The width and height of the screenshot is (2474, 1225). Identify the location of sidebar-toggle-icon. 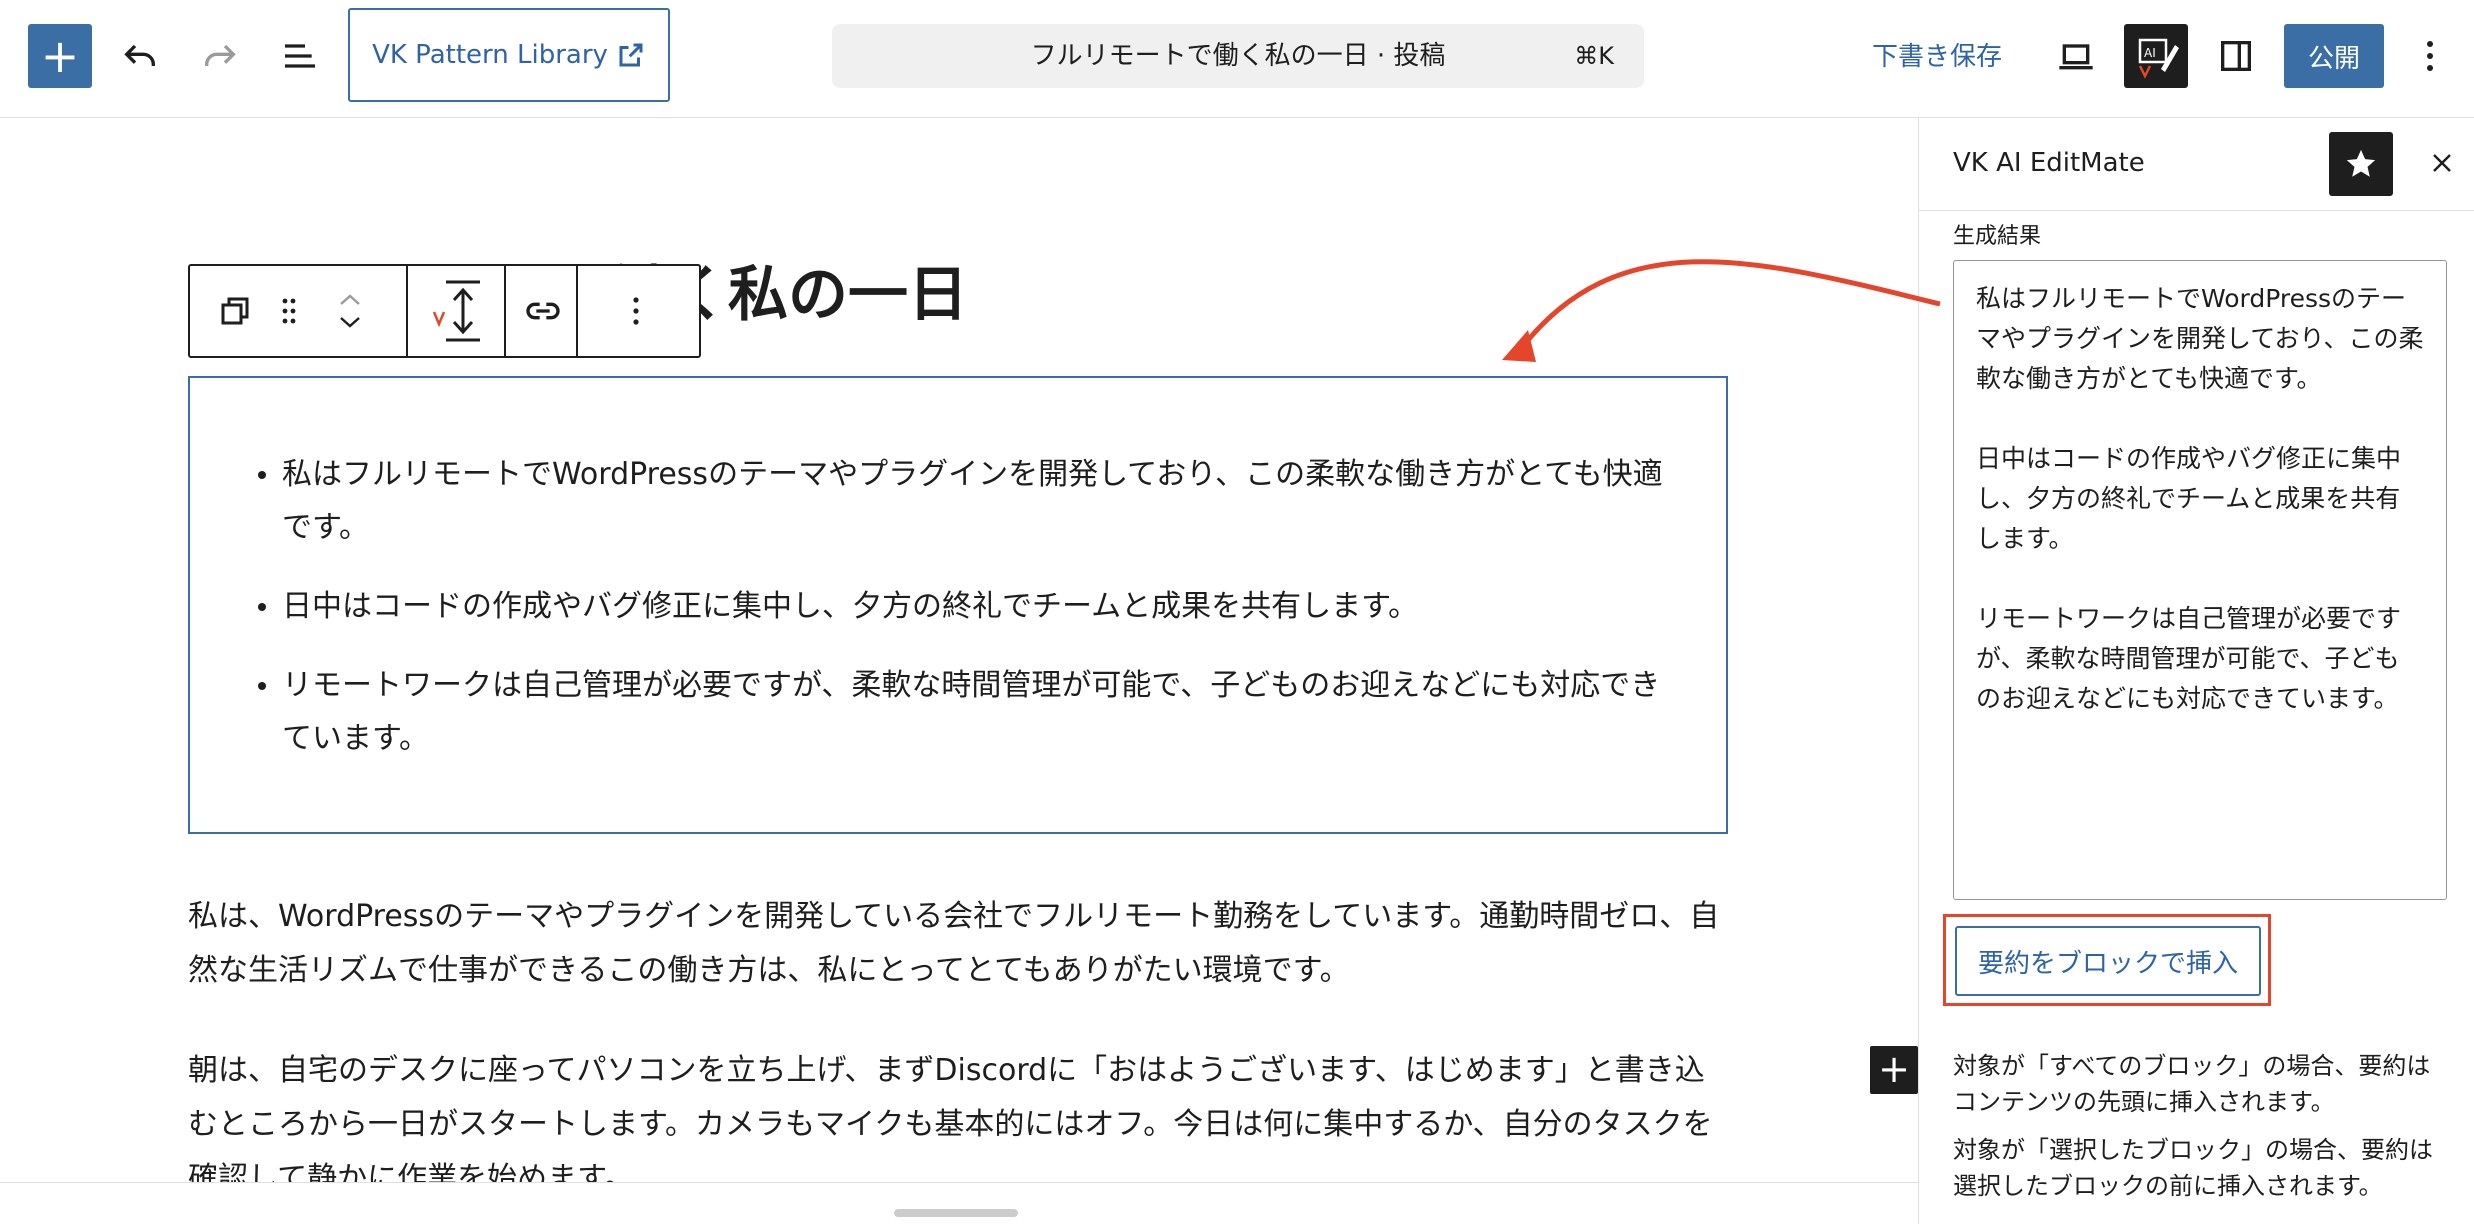
(2236, 56).